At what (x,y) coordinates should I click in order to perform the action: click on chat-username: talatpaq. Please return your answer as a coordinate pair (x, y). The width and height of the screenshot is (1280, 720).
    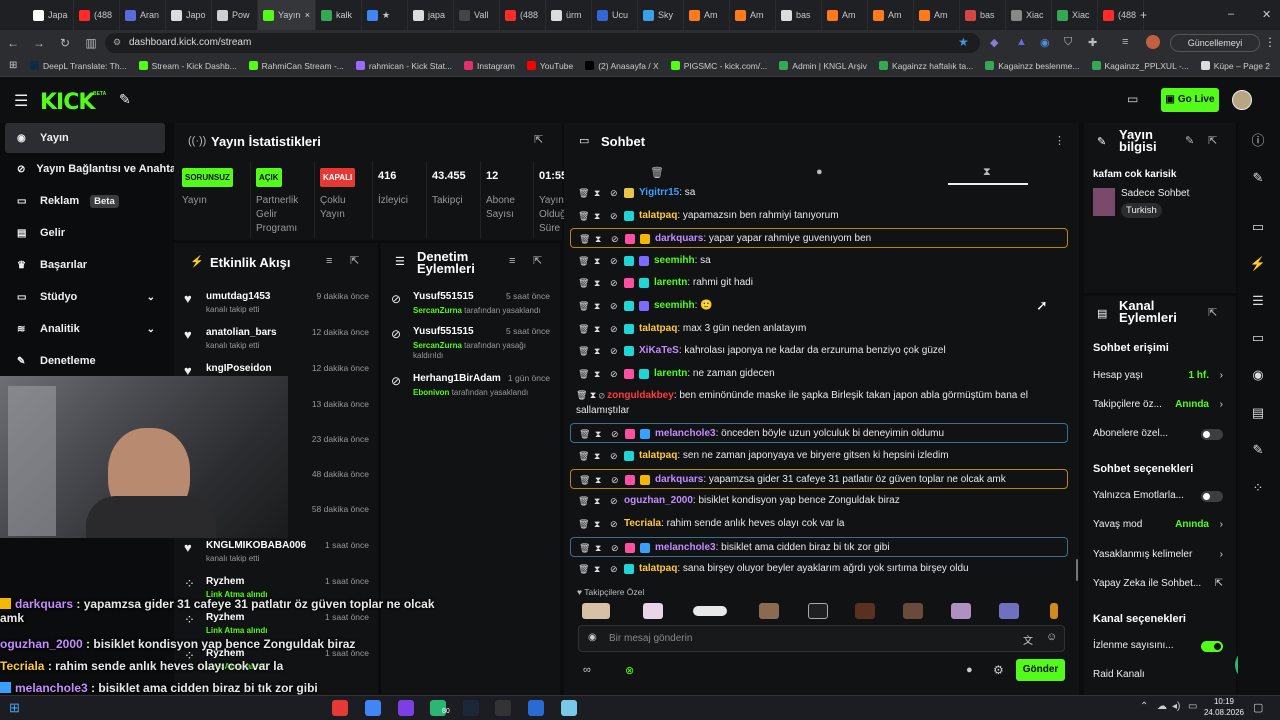
    Looking at the image, I should click on (658, 568).